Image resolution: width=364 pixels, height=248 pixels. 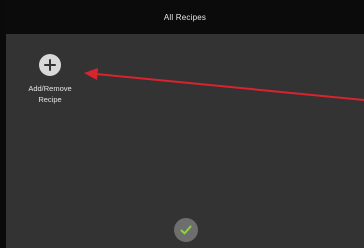 I want to click on confirm-button, so click(x=186, y=230).